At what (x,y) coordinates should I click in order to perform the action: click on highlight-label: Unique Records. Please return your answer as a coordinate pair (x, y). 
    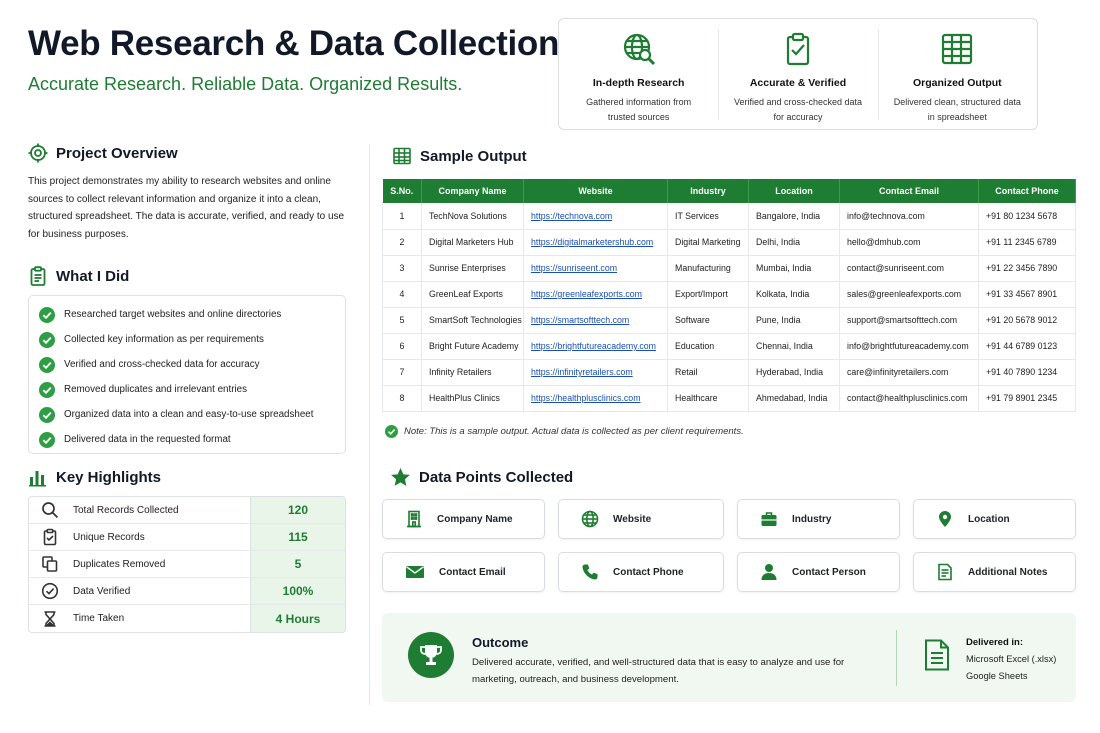
    Looking at the image, I should click on (109, 537).